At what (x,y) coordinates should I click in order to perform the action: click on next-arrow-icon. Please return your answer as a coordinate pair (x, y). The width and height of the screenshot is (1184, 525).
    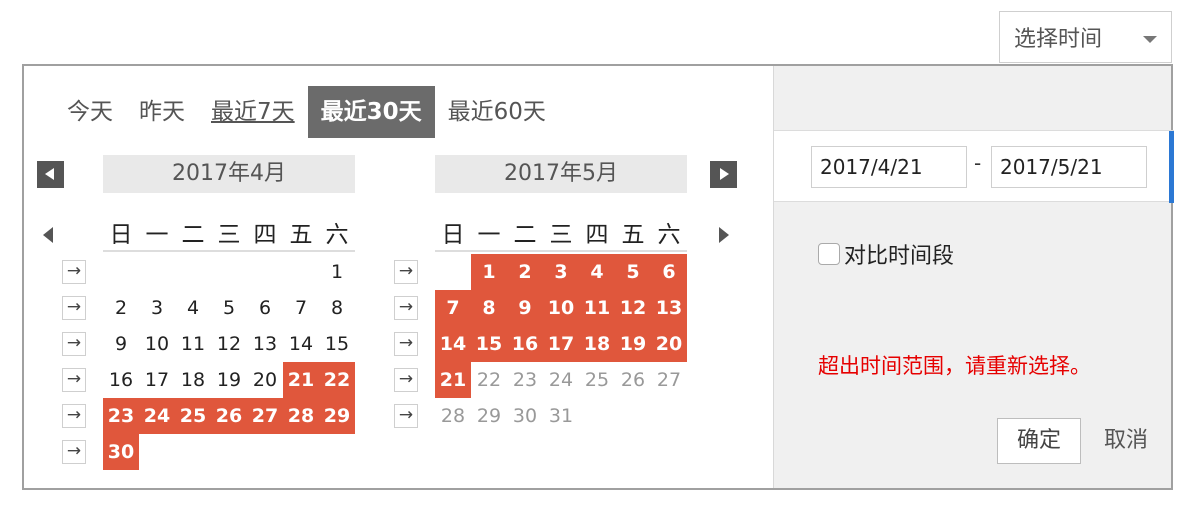
    Looking at the image, I should click on (724, 235).